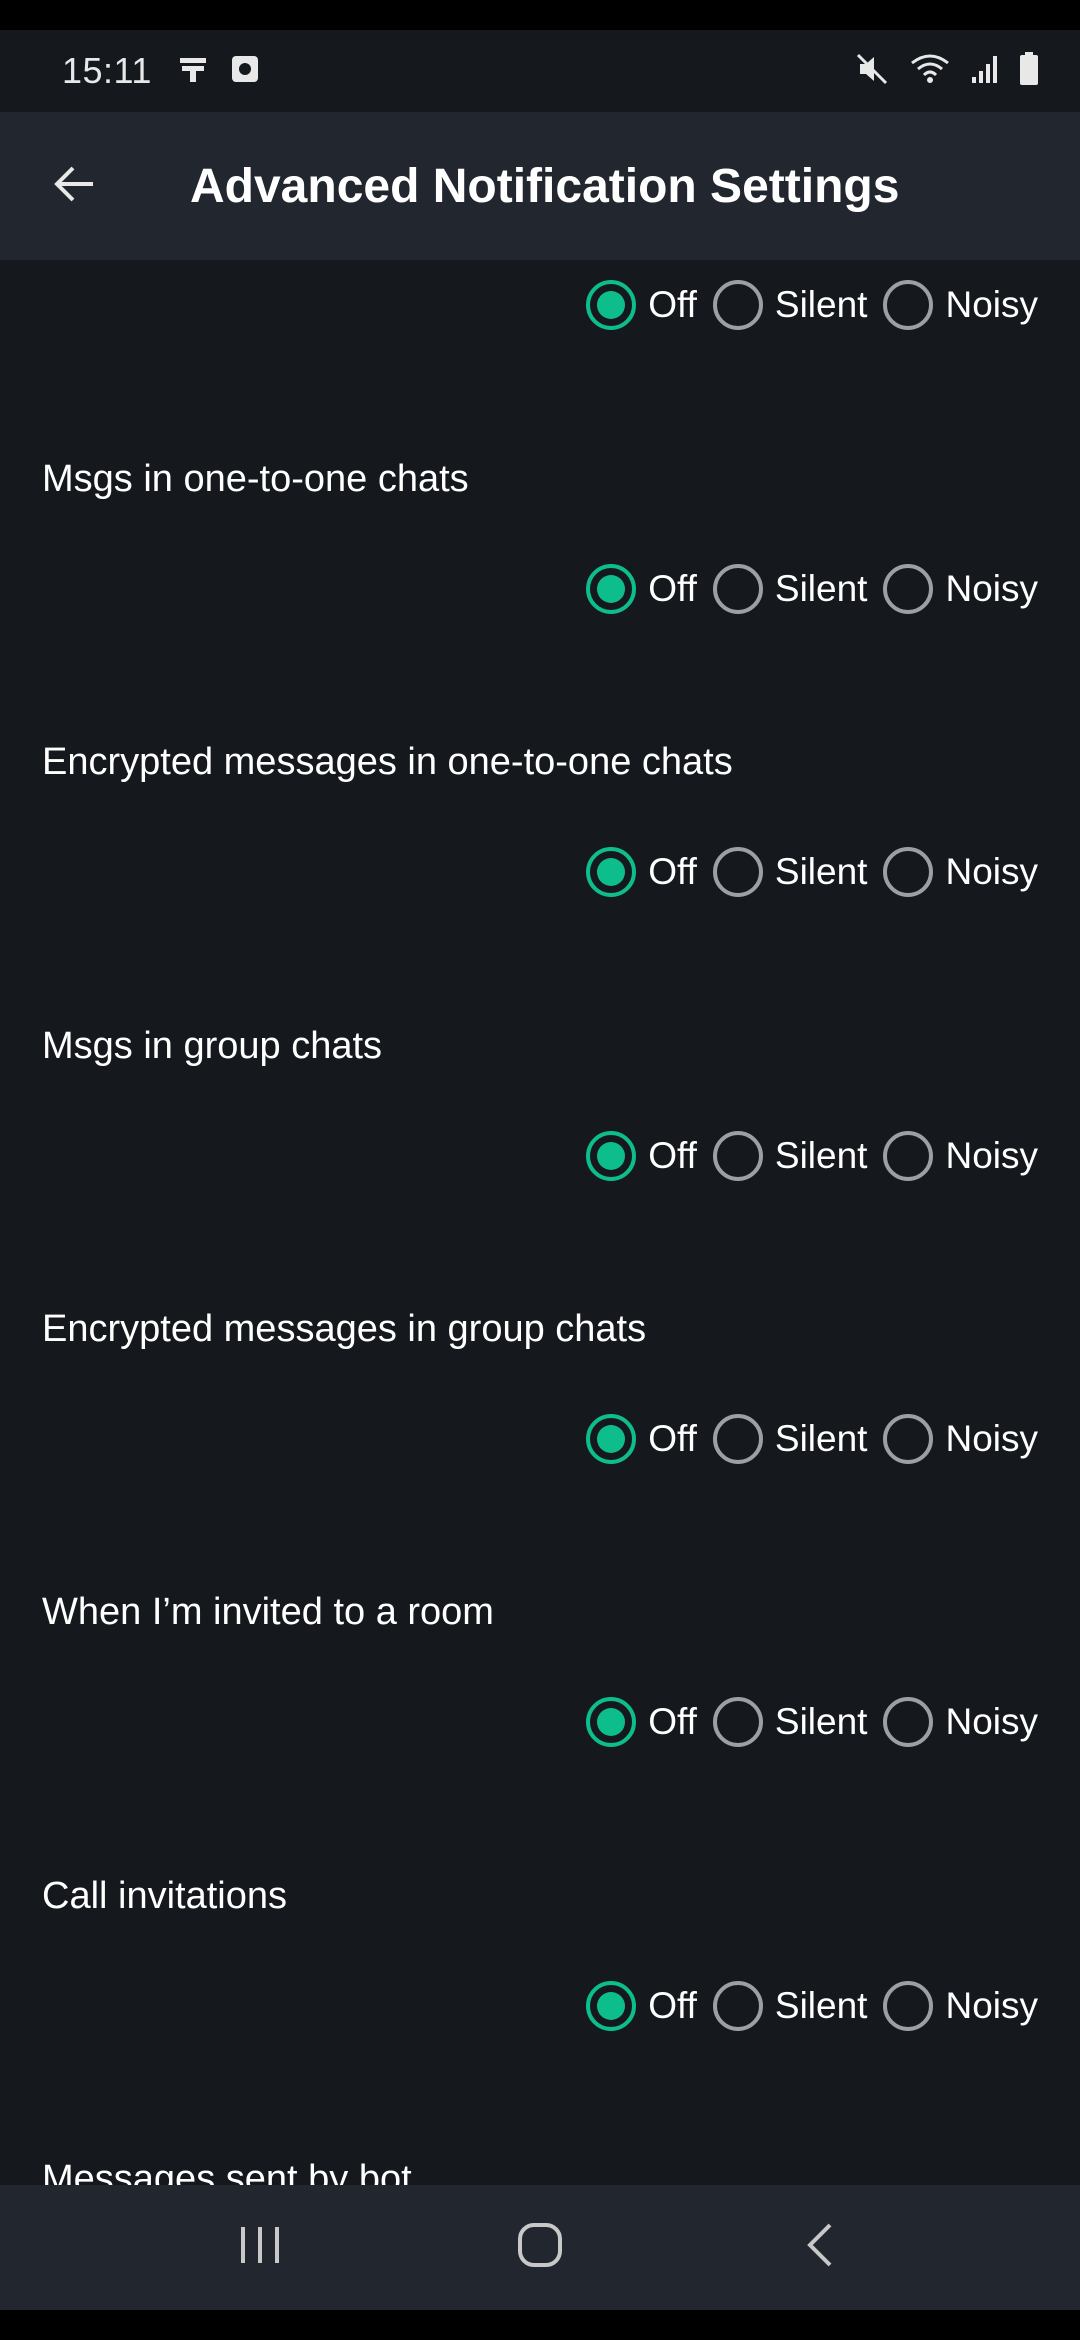 This screenshot has width=1080, height=2340. What do you see at coordinates (540, 2325) in the screenshot?
I see `bottom-black-strip` at bounding box center [540, 2325].